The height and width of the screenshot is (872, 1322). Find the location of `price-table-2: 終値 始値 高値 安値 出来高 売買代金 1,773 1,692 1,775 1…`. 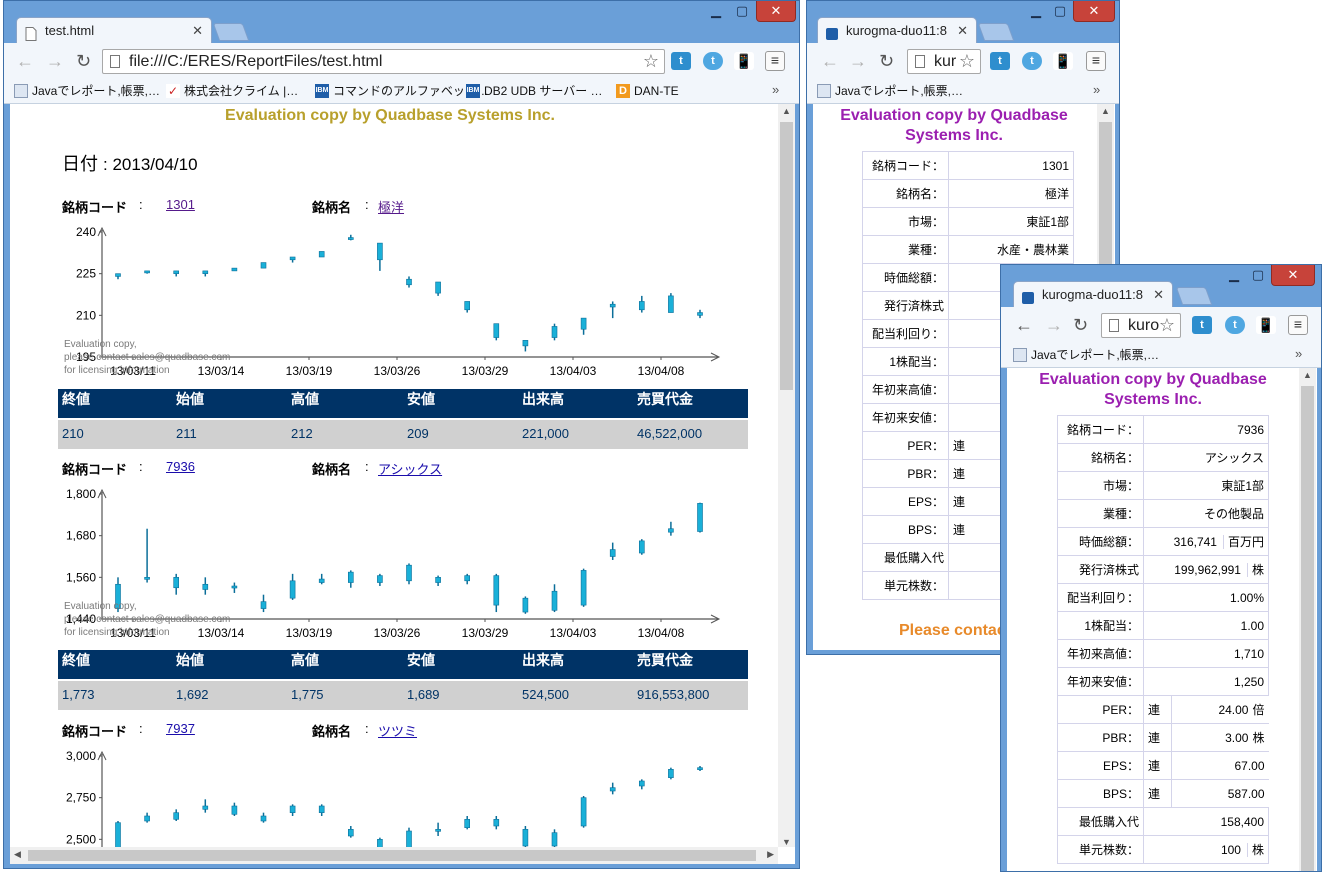

price-table-2: 終値 始値 高値 安値 出来高 売買代金 1,773 1,692 1,775 1… is located at coordinates (403, 680).